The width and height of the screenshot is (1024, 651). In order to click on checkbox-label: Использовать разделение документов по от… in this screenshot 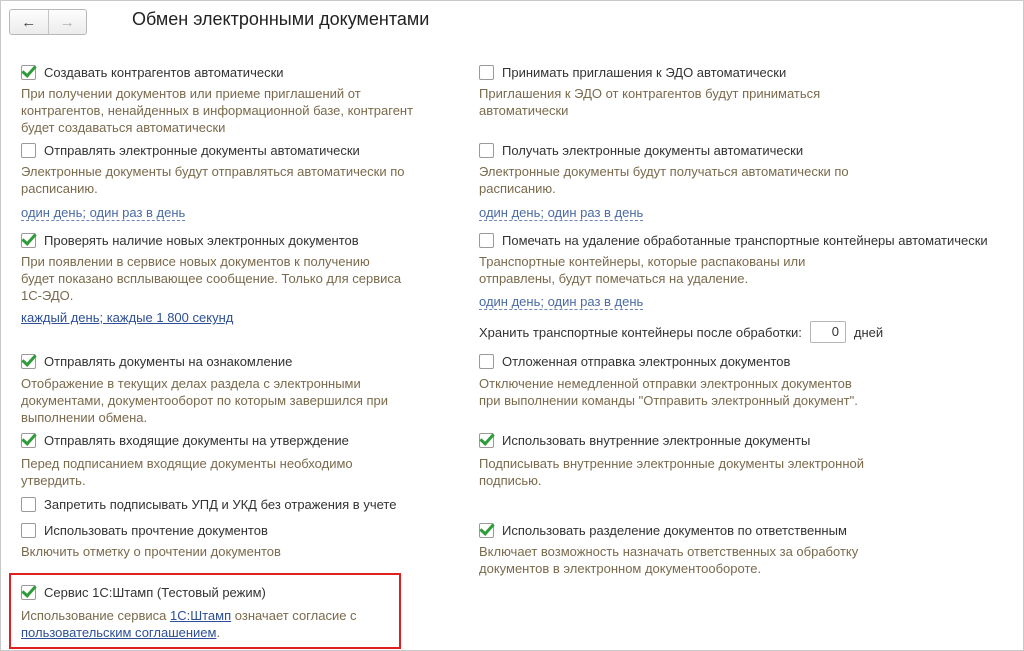, I will do `click(674, 530)`.